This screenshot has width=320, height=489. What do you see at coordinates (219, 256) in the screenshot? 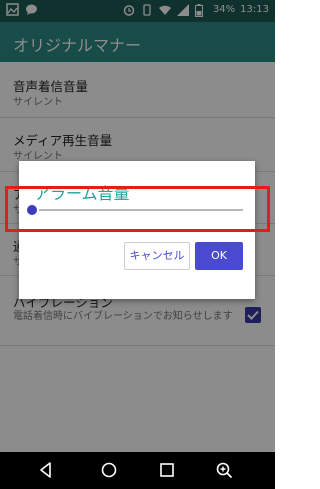
I see `ok-button: OK` at bounding box center [219, 256].